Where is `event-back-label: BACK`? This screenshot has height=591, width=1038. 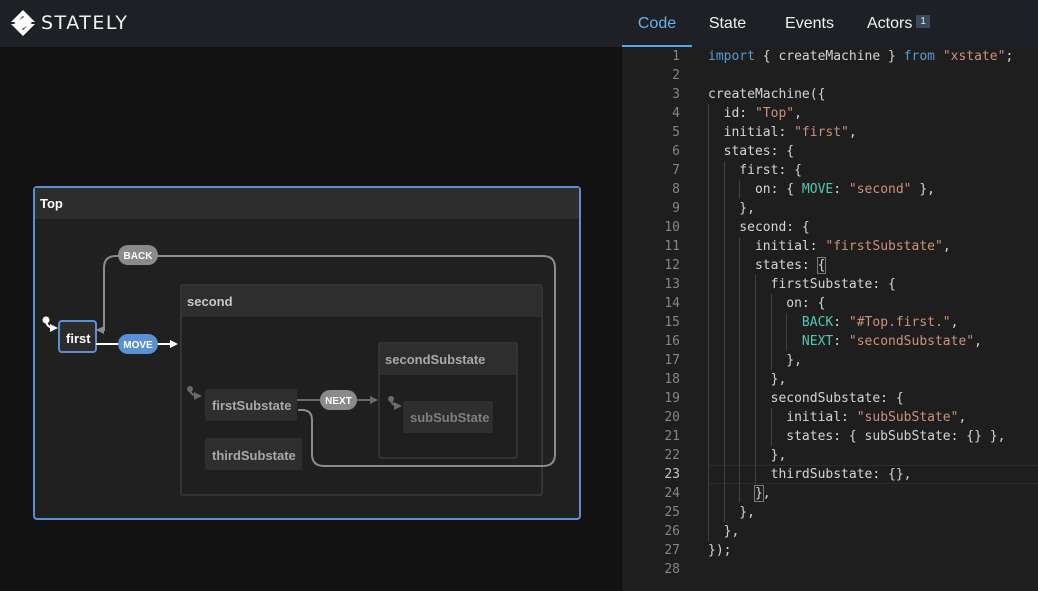 event-back-label: BACK is located at coordinates (139, 256).